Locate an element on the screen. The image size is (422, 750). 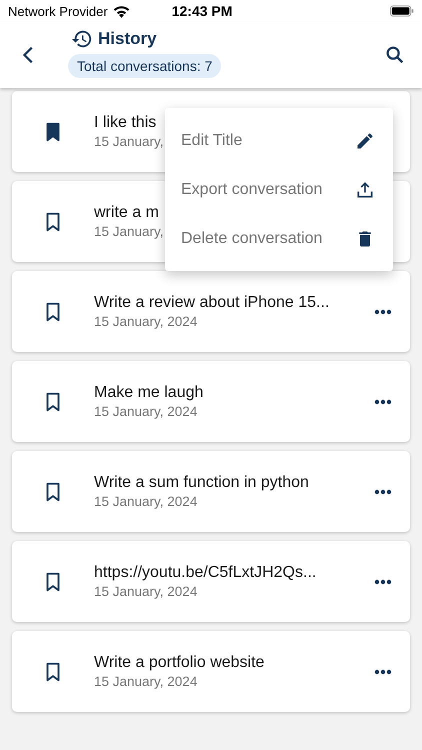
clock-time: 12:43 PM is located at coordinates (202, 11).